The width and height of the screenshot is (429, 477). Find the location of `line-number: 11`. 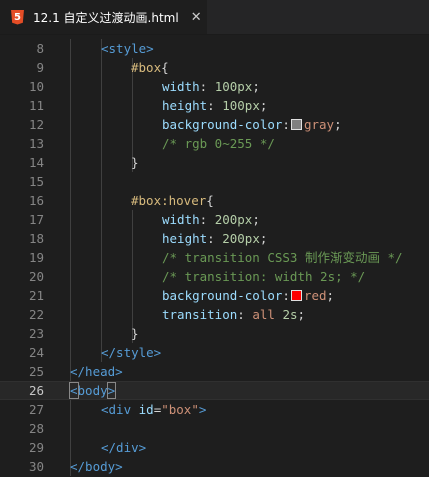

line-number: 11 is located at coordinates (36, 105).